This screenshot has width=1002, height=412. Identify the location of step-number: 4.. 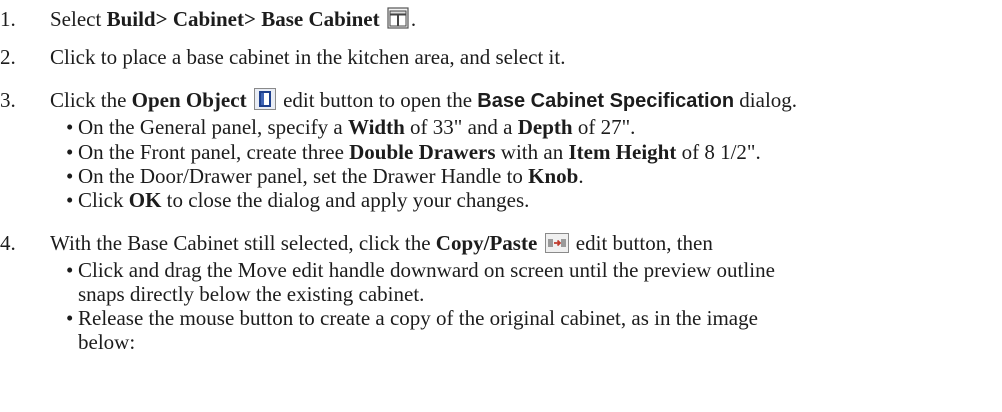
(8, 243).